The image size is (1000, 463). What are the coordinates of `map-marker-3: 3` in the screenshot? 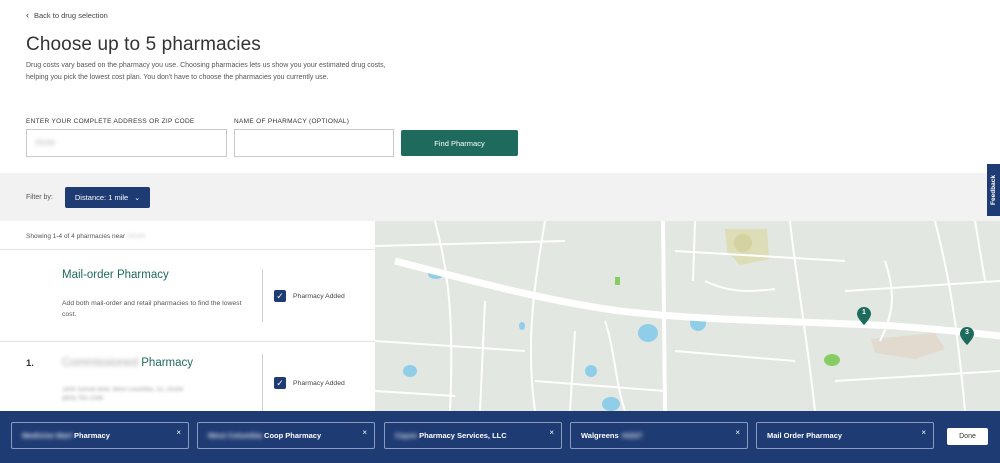 It's located at (967, 336).